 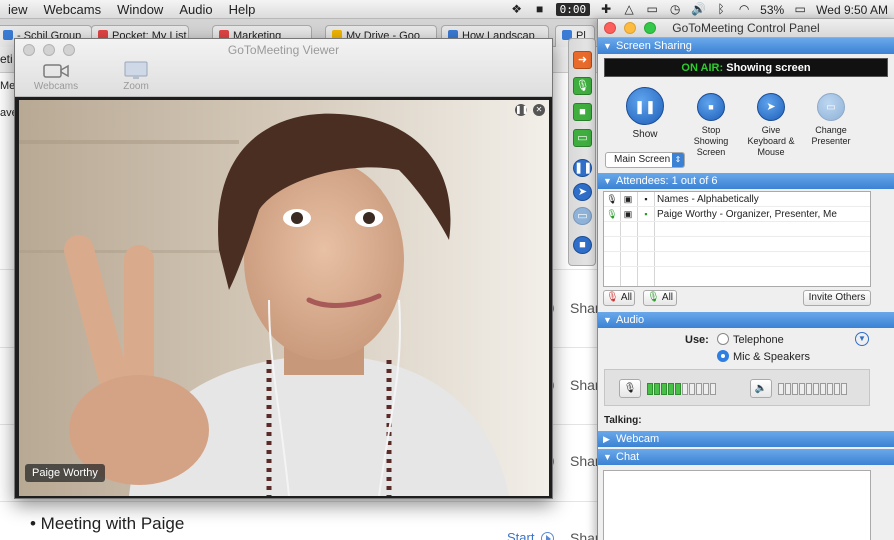 What do you see at coordinates (723, 339) in the screenshot?
I see `telephone-radio` at bounding box center [723, 339].